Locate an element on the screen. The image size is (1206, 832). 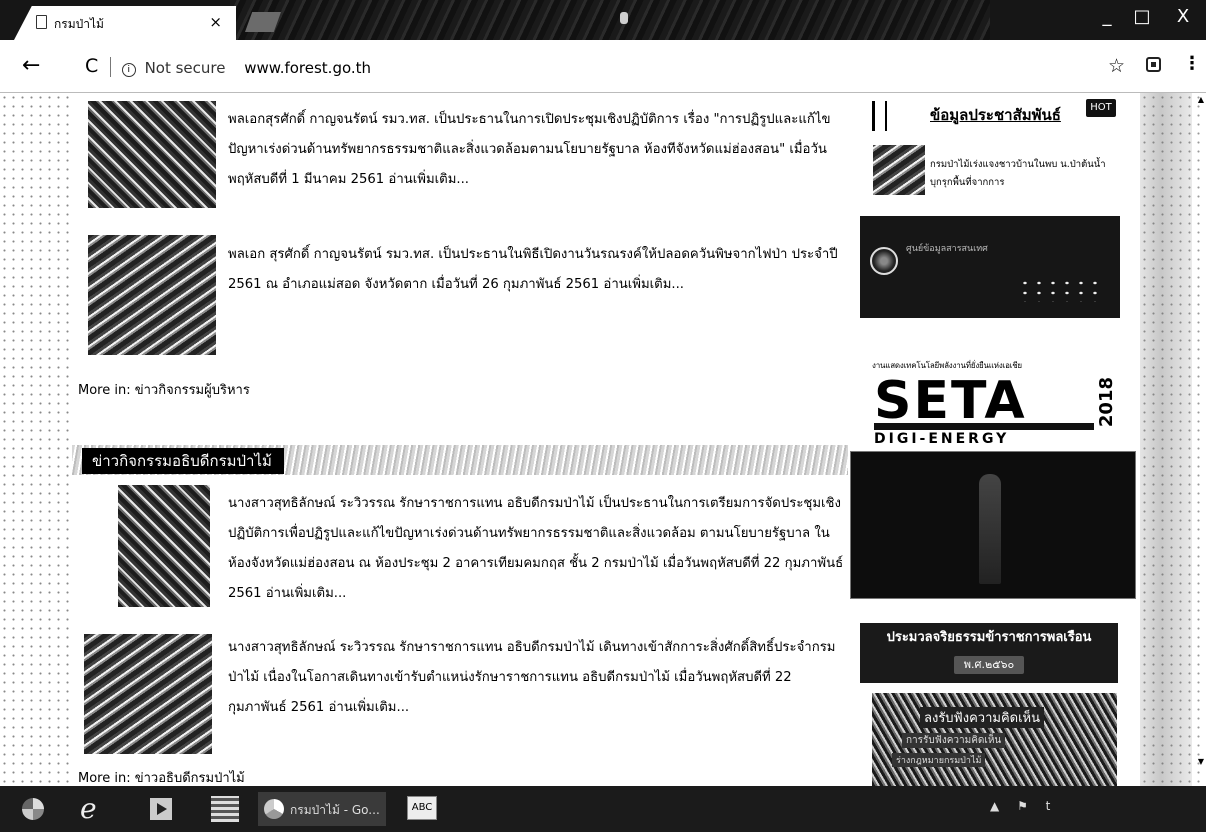
more-in-category-link: ข่าวกิจกรรมผู้บริหาร is located at coordinates (192, 390).